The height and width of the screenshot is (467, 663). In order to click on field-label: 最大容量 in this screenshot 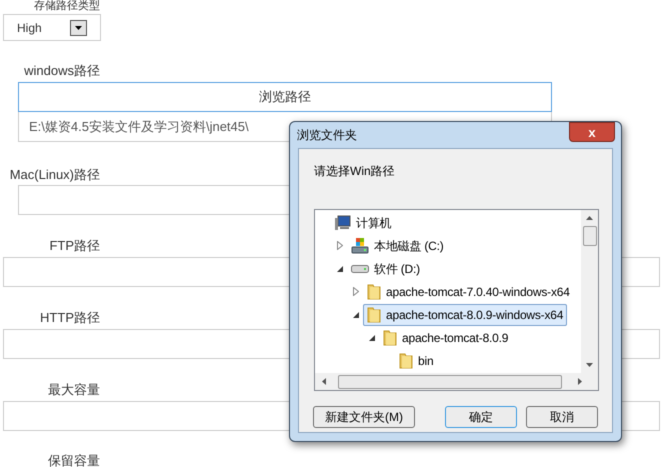, I will do `click(73, 390)`.